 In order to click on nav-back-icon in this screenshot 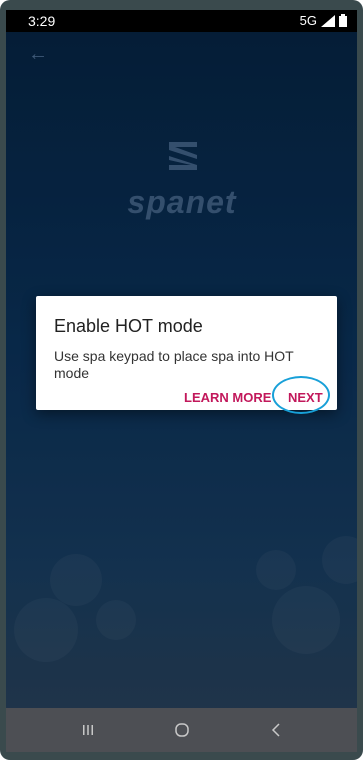, I will do `click(276, 730)`.